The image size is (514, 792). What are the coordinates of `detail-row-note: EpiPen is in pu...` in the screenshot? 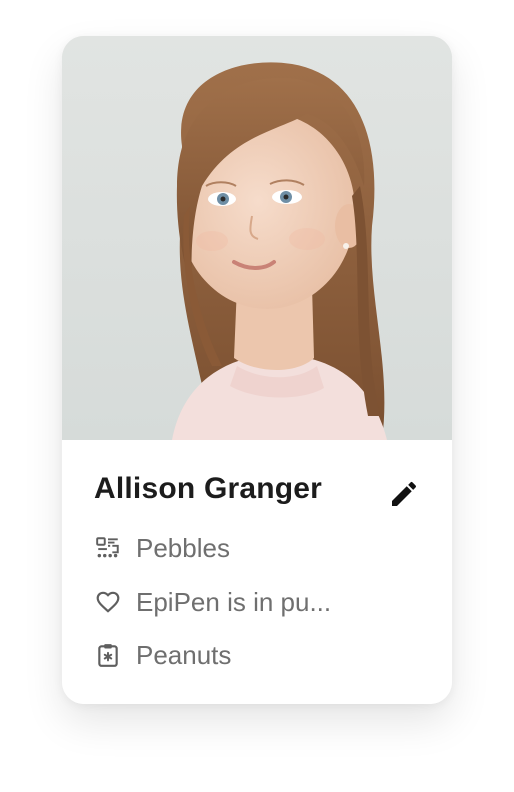 It's located at (212, 602).